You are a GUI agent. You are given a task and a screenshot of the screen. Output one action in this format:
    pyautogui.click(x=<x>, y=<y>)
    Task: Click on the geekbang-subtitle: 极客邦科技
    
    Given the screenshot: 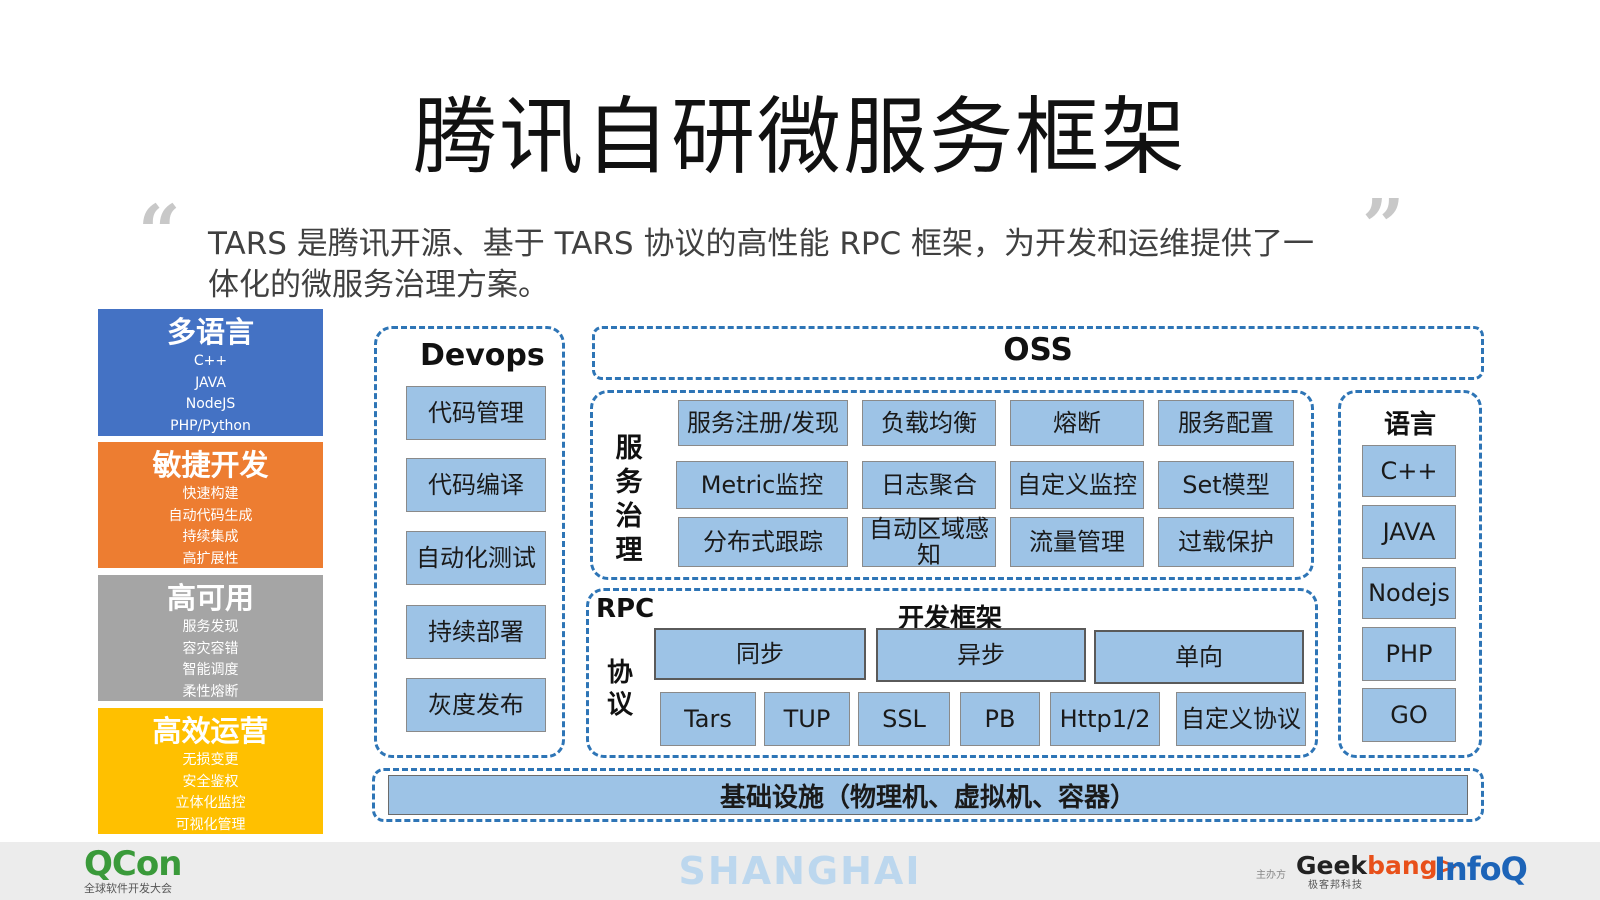 What is the action you would take?
    pyautogui.click(x=1335, y=885)
    